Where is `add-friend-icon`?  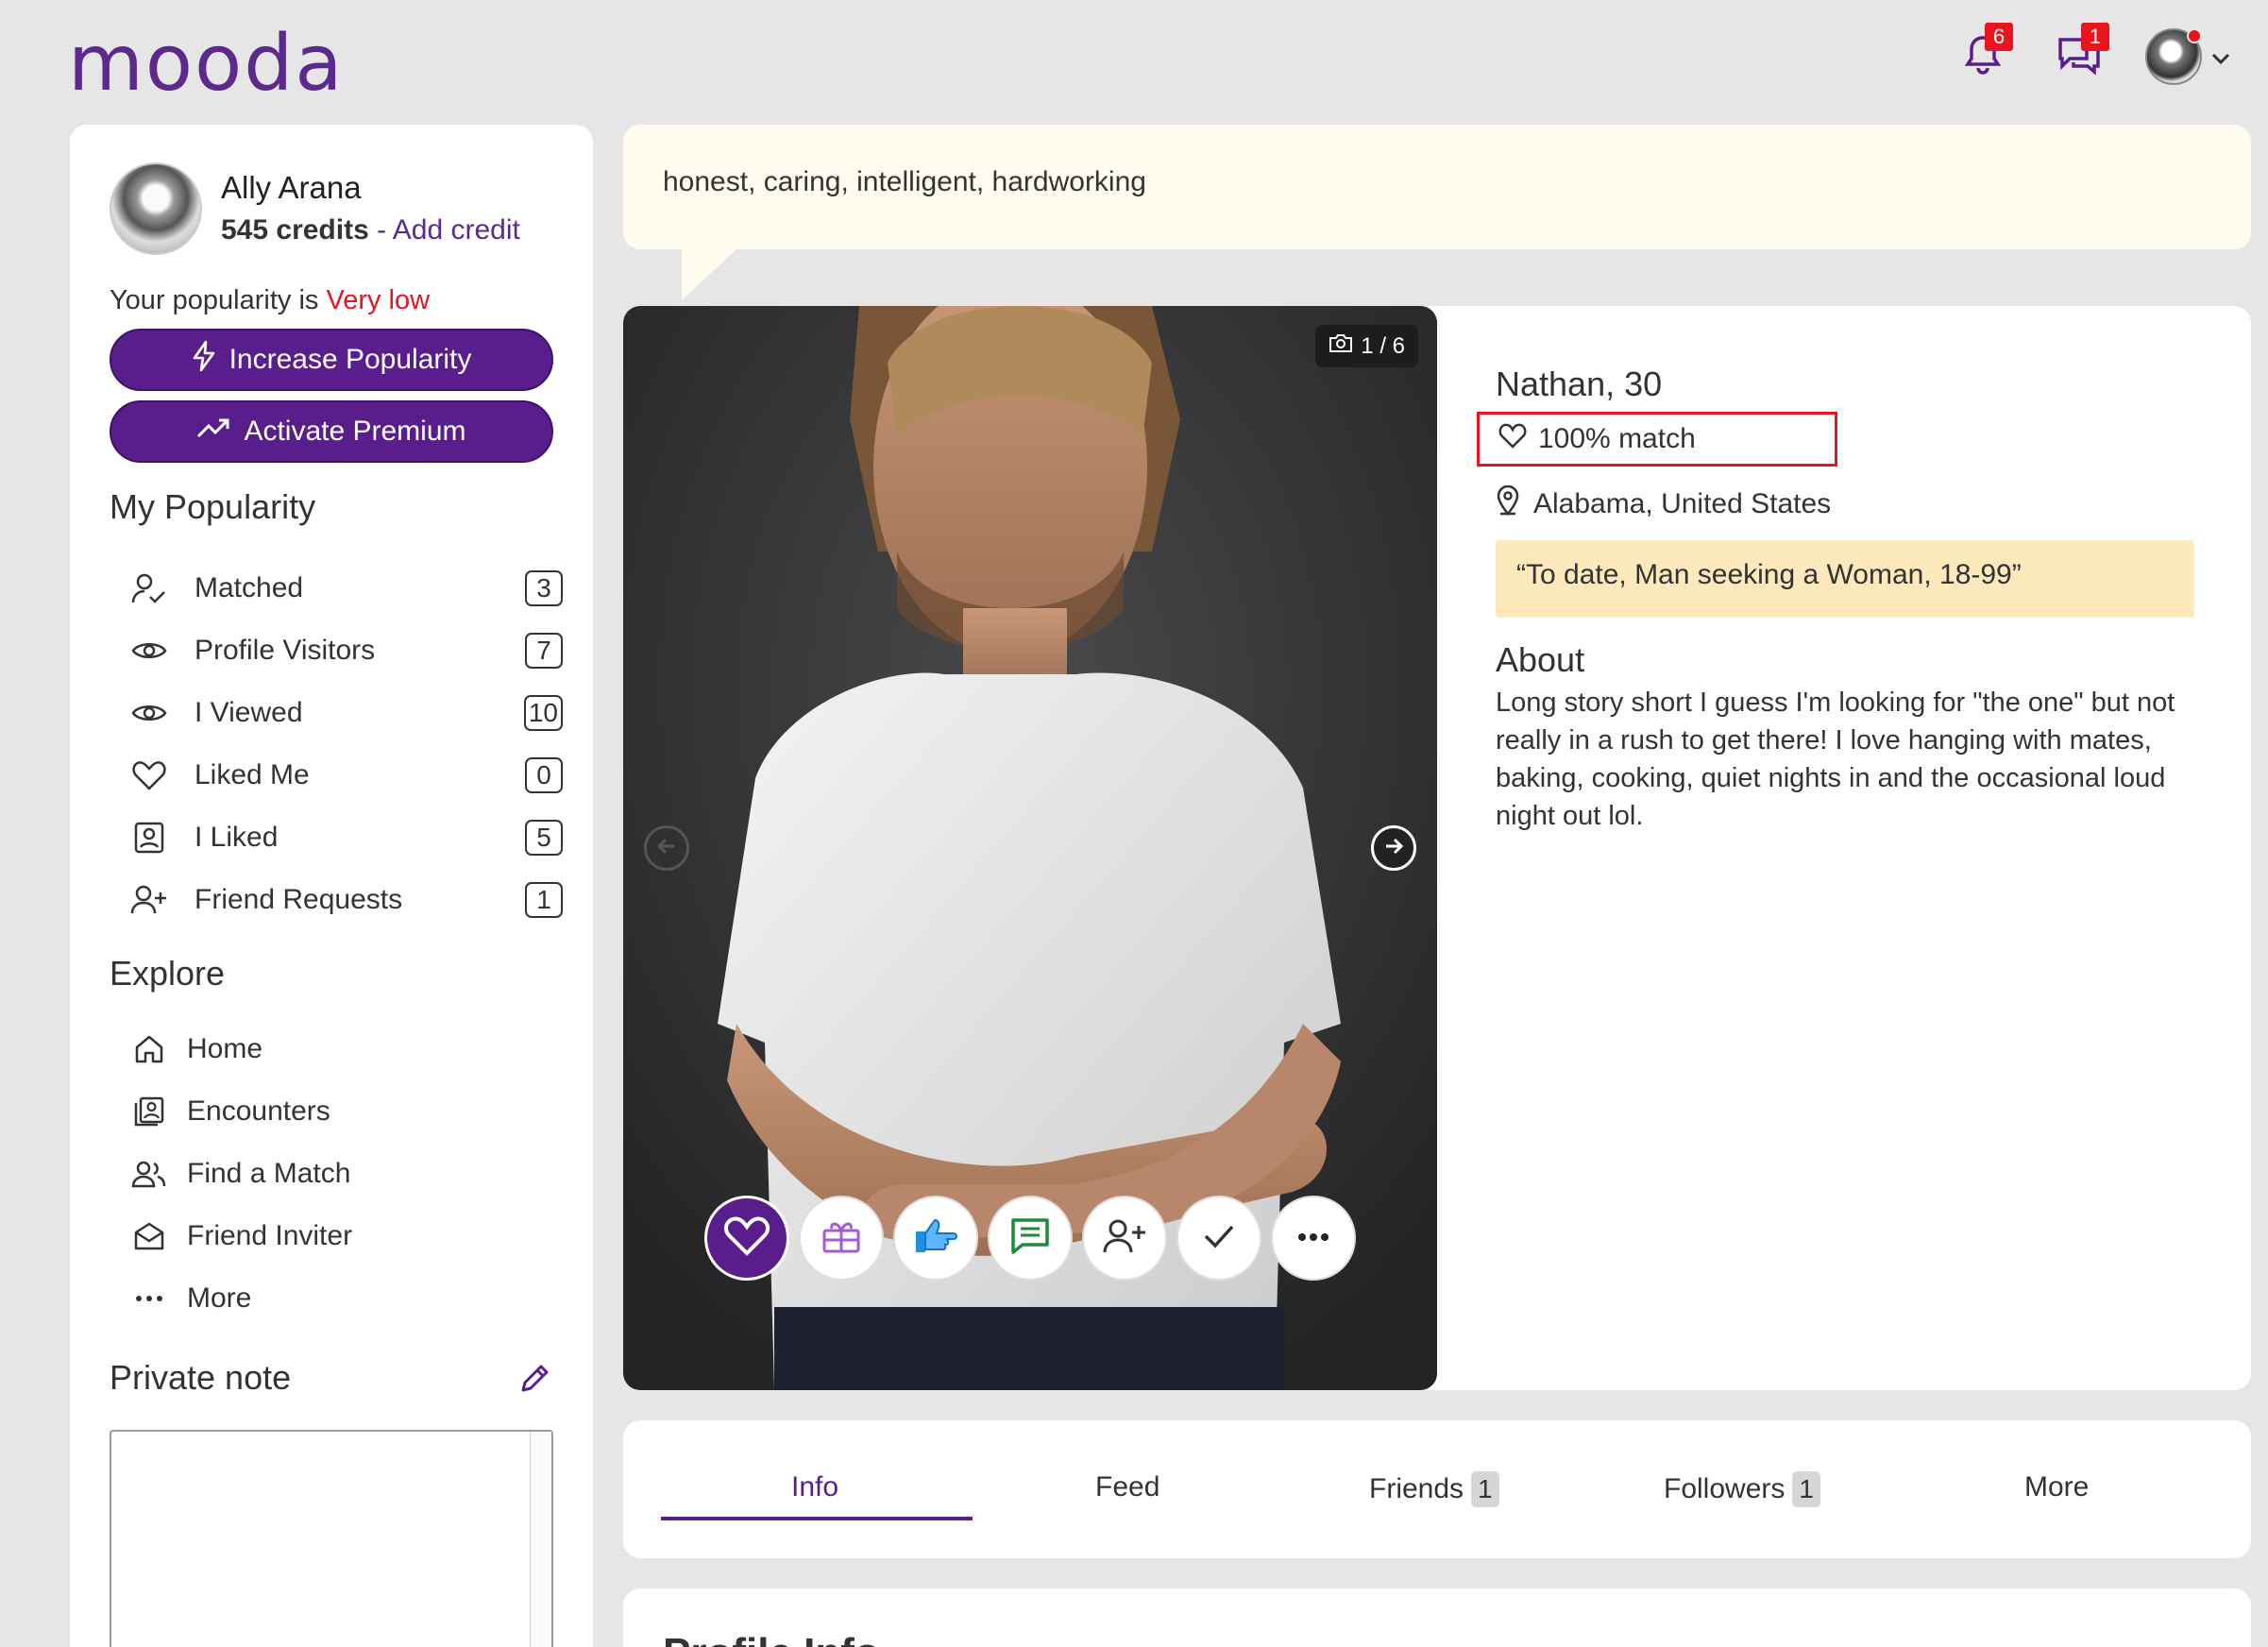
add-friend-icon is located at coordinates (1124, 1238).